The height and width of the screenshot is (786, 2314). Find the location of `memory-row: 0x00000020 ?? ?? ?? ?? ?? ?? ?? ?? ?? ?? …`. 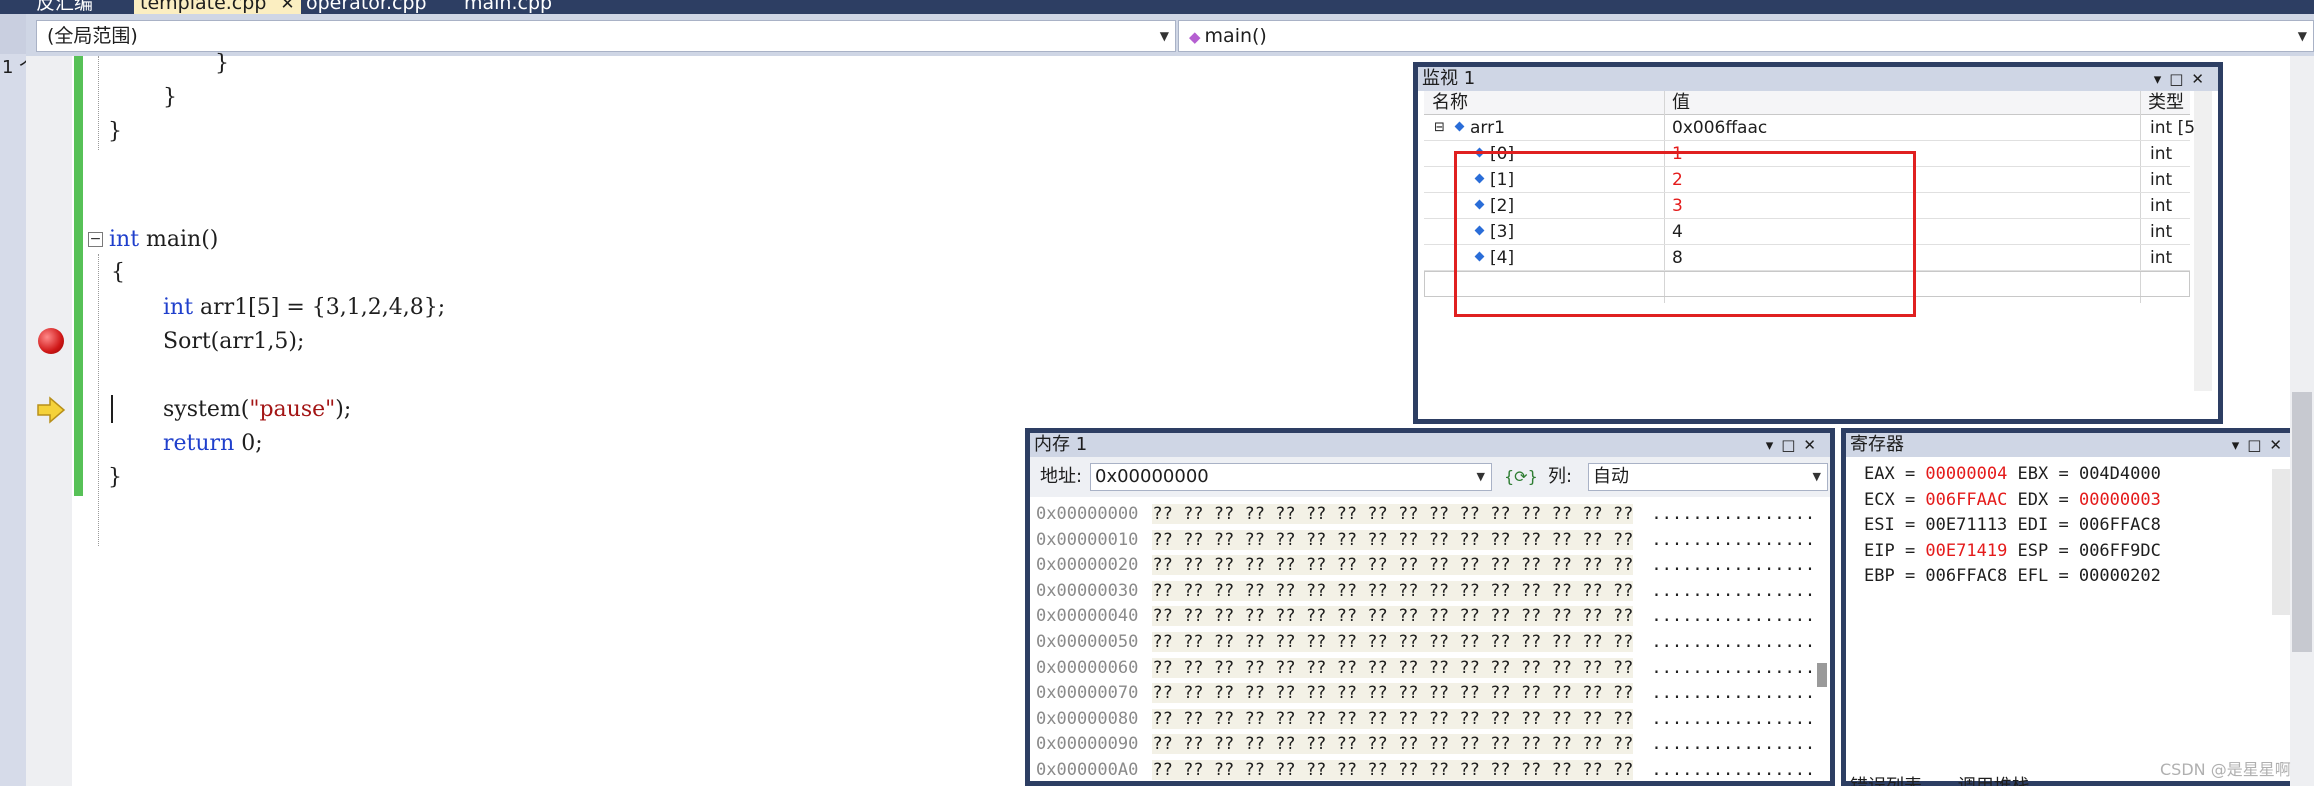

memory-row: 0x00000020 ?? ?? ?? ?? ?? ?? ?? ?? ?? ?? … is located at coordinates (1425, 565).